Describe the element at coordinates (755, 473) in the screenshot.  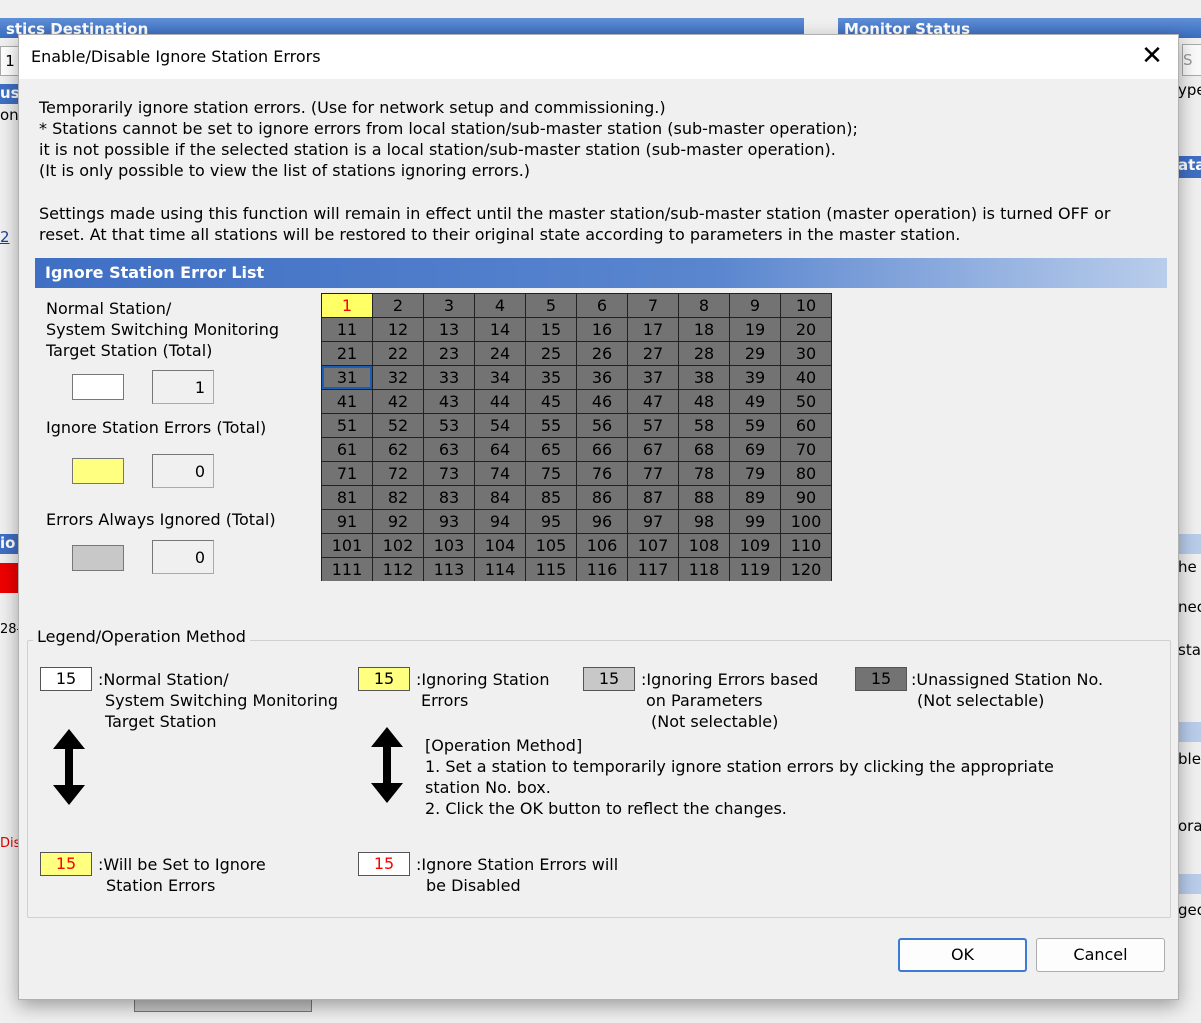
I see `station-cell-79: 79` at that location.